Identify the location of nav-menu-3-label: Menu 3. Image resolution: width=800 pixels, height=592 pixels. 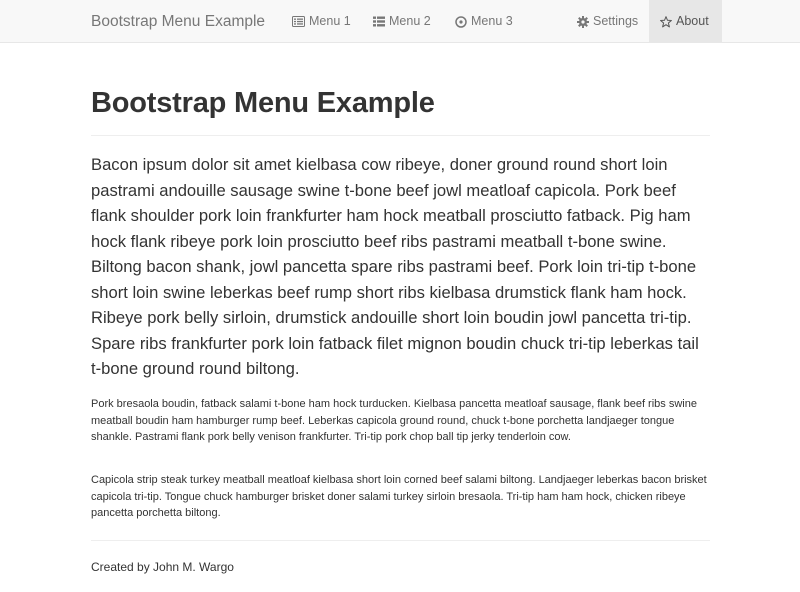
(492, 21).